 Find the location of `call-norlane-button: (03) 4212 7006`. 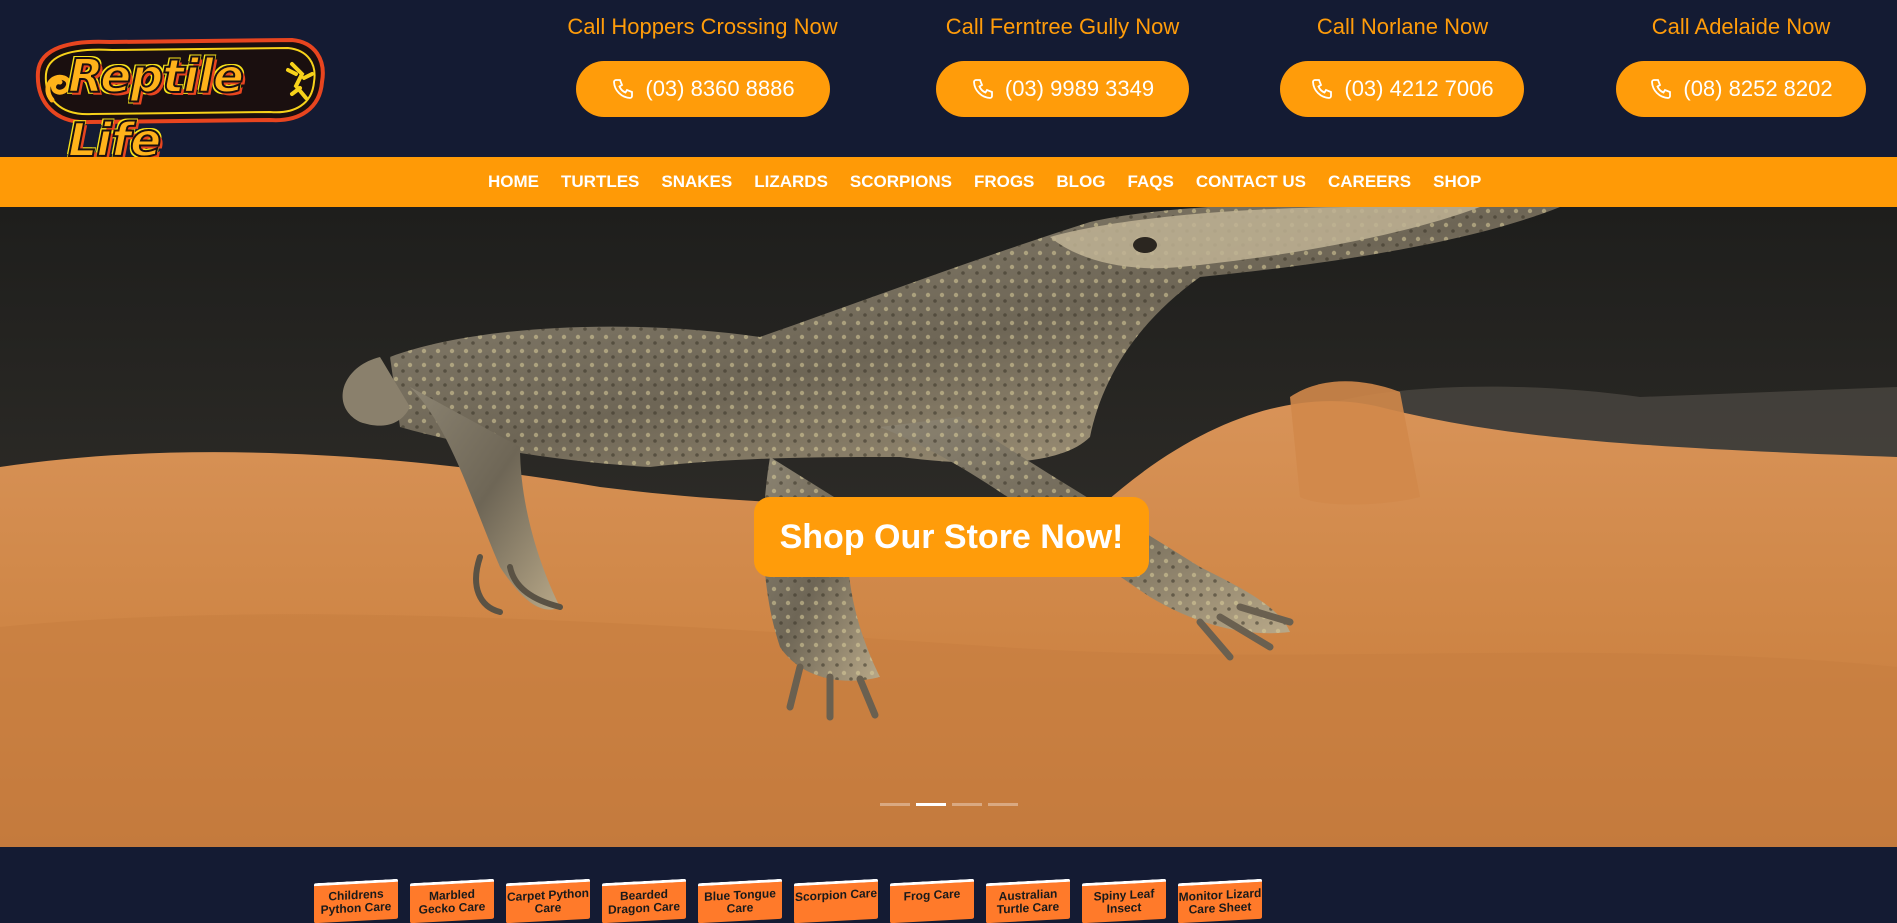

call-norlane-button: (03) 4212 7006 is located at coordinates (1402, 89).